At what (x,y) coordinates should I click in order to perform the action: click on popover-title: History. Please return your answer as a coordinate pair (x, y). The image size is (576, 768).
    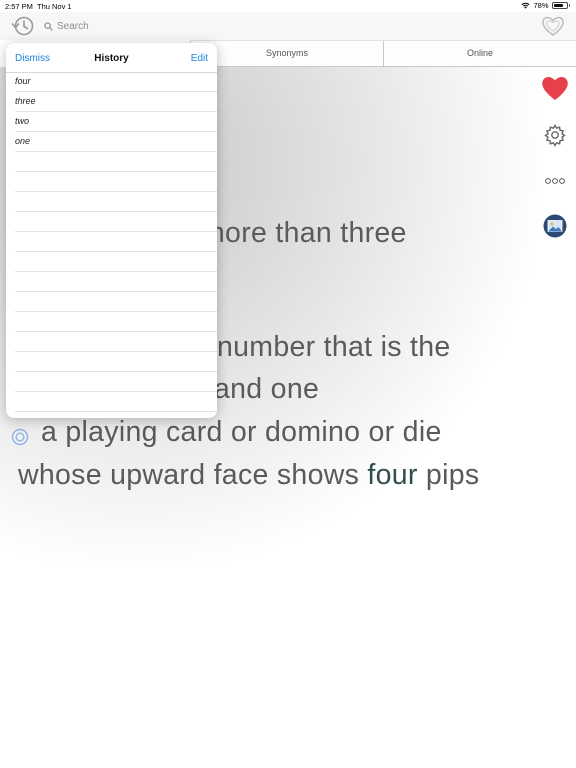
    Looking at the image, I should click on (111, 58).